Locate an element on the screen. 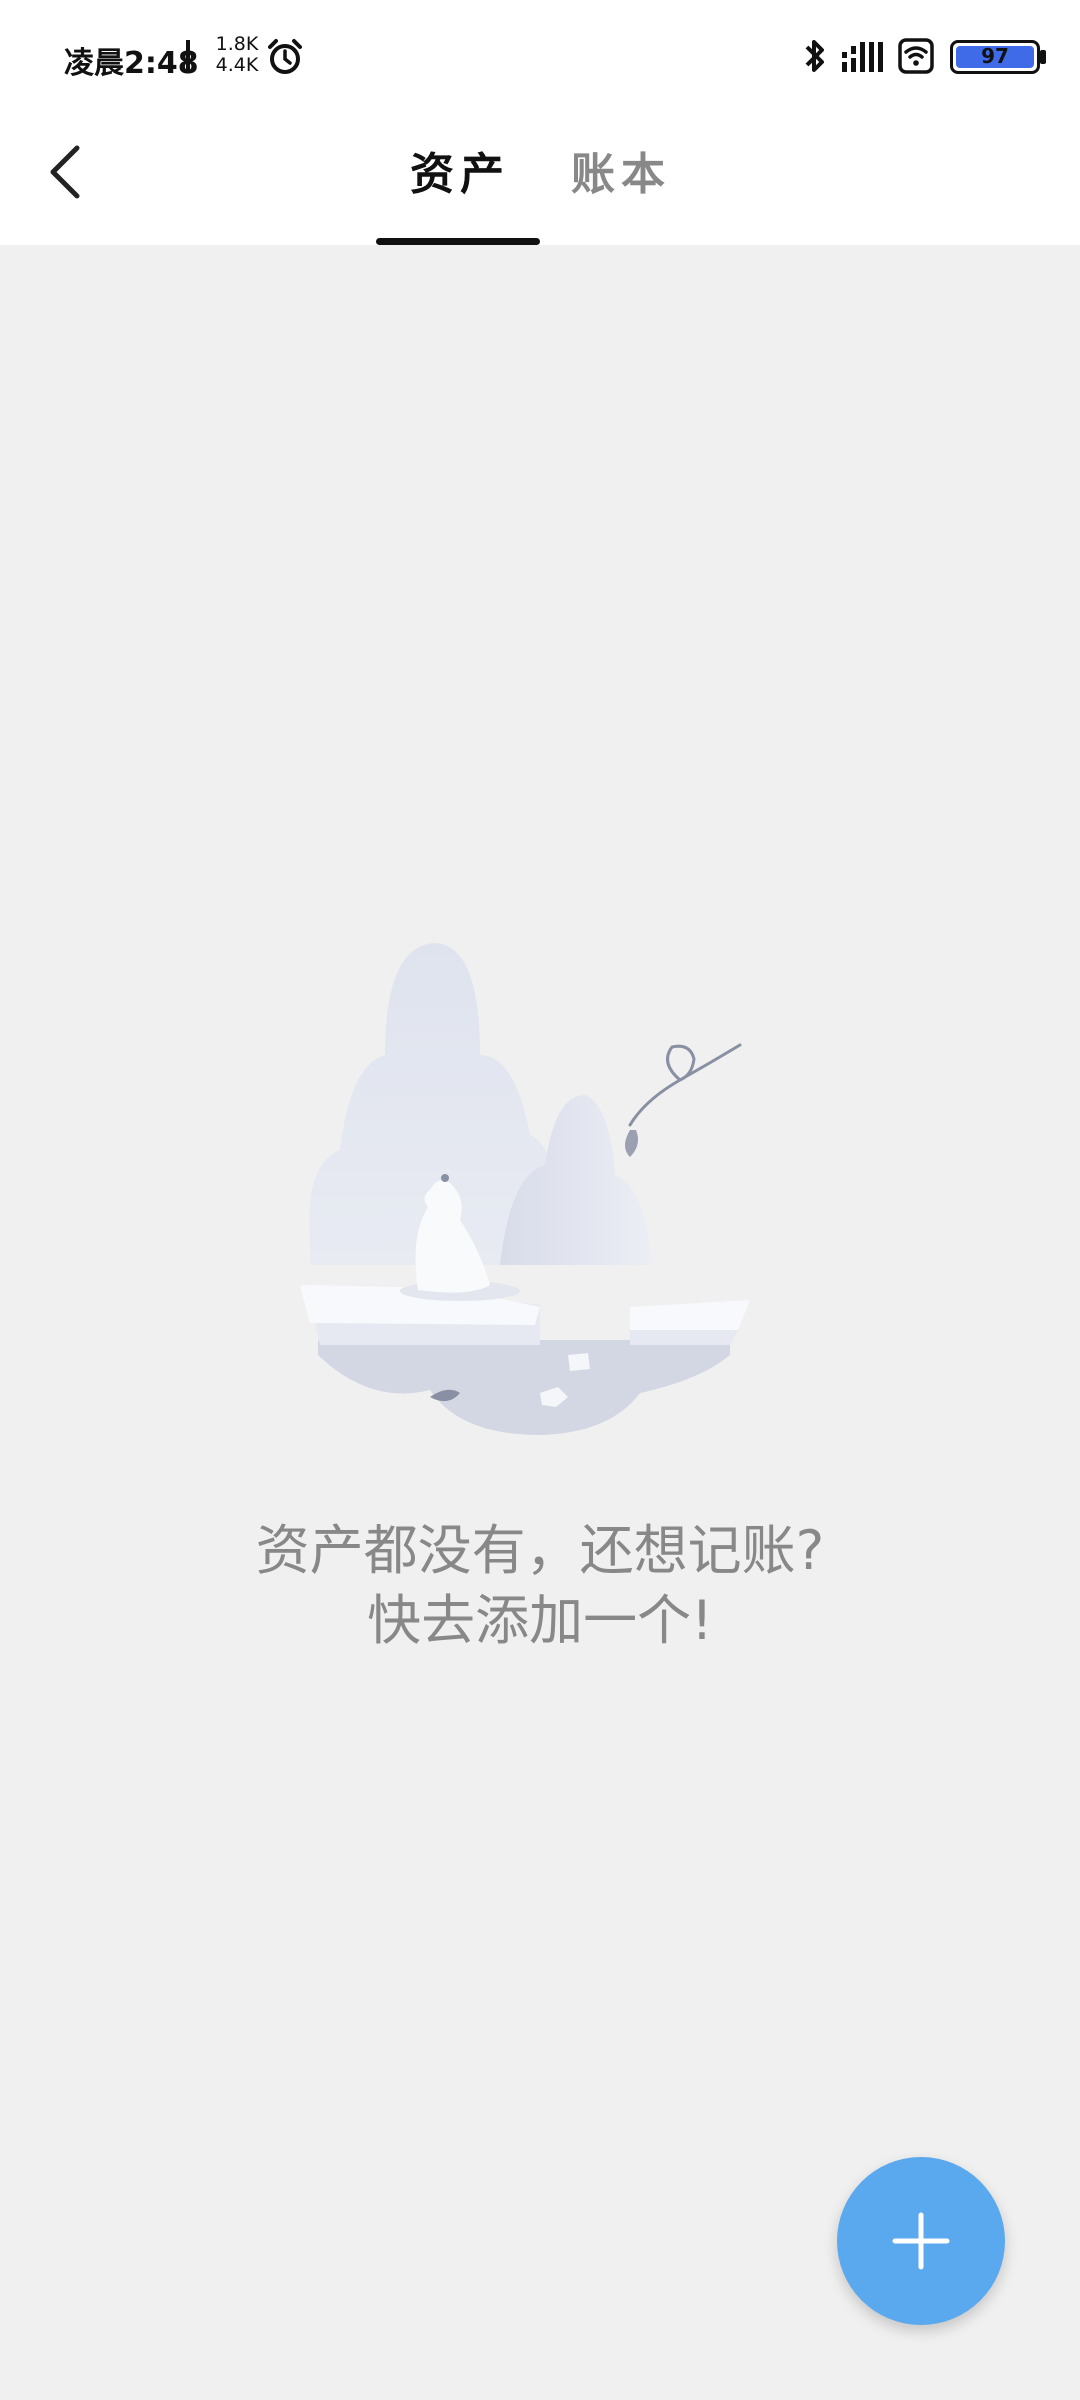  back-button is located at coordinates (65, 172).